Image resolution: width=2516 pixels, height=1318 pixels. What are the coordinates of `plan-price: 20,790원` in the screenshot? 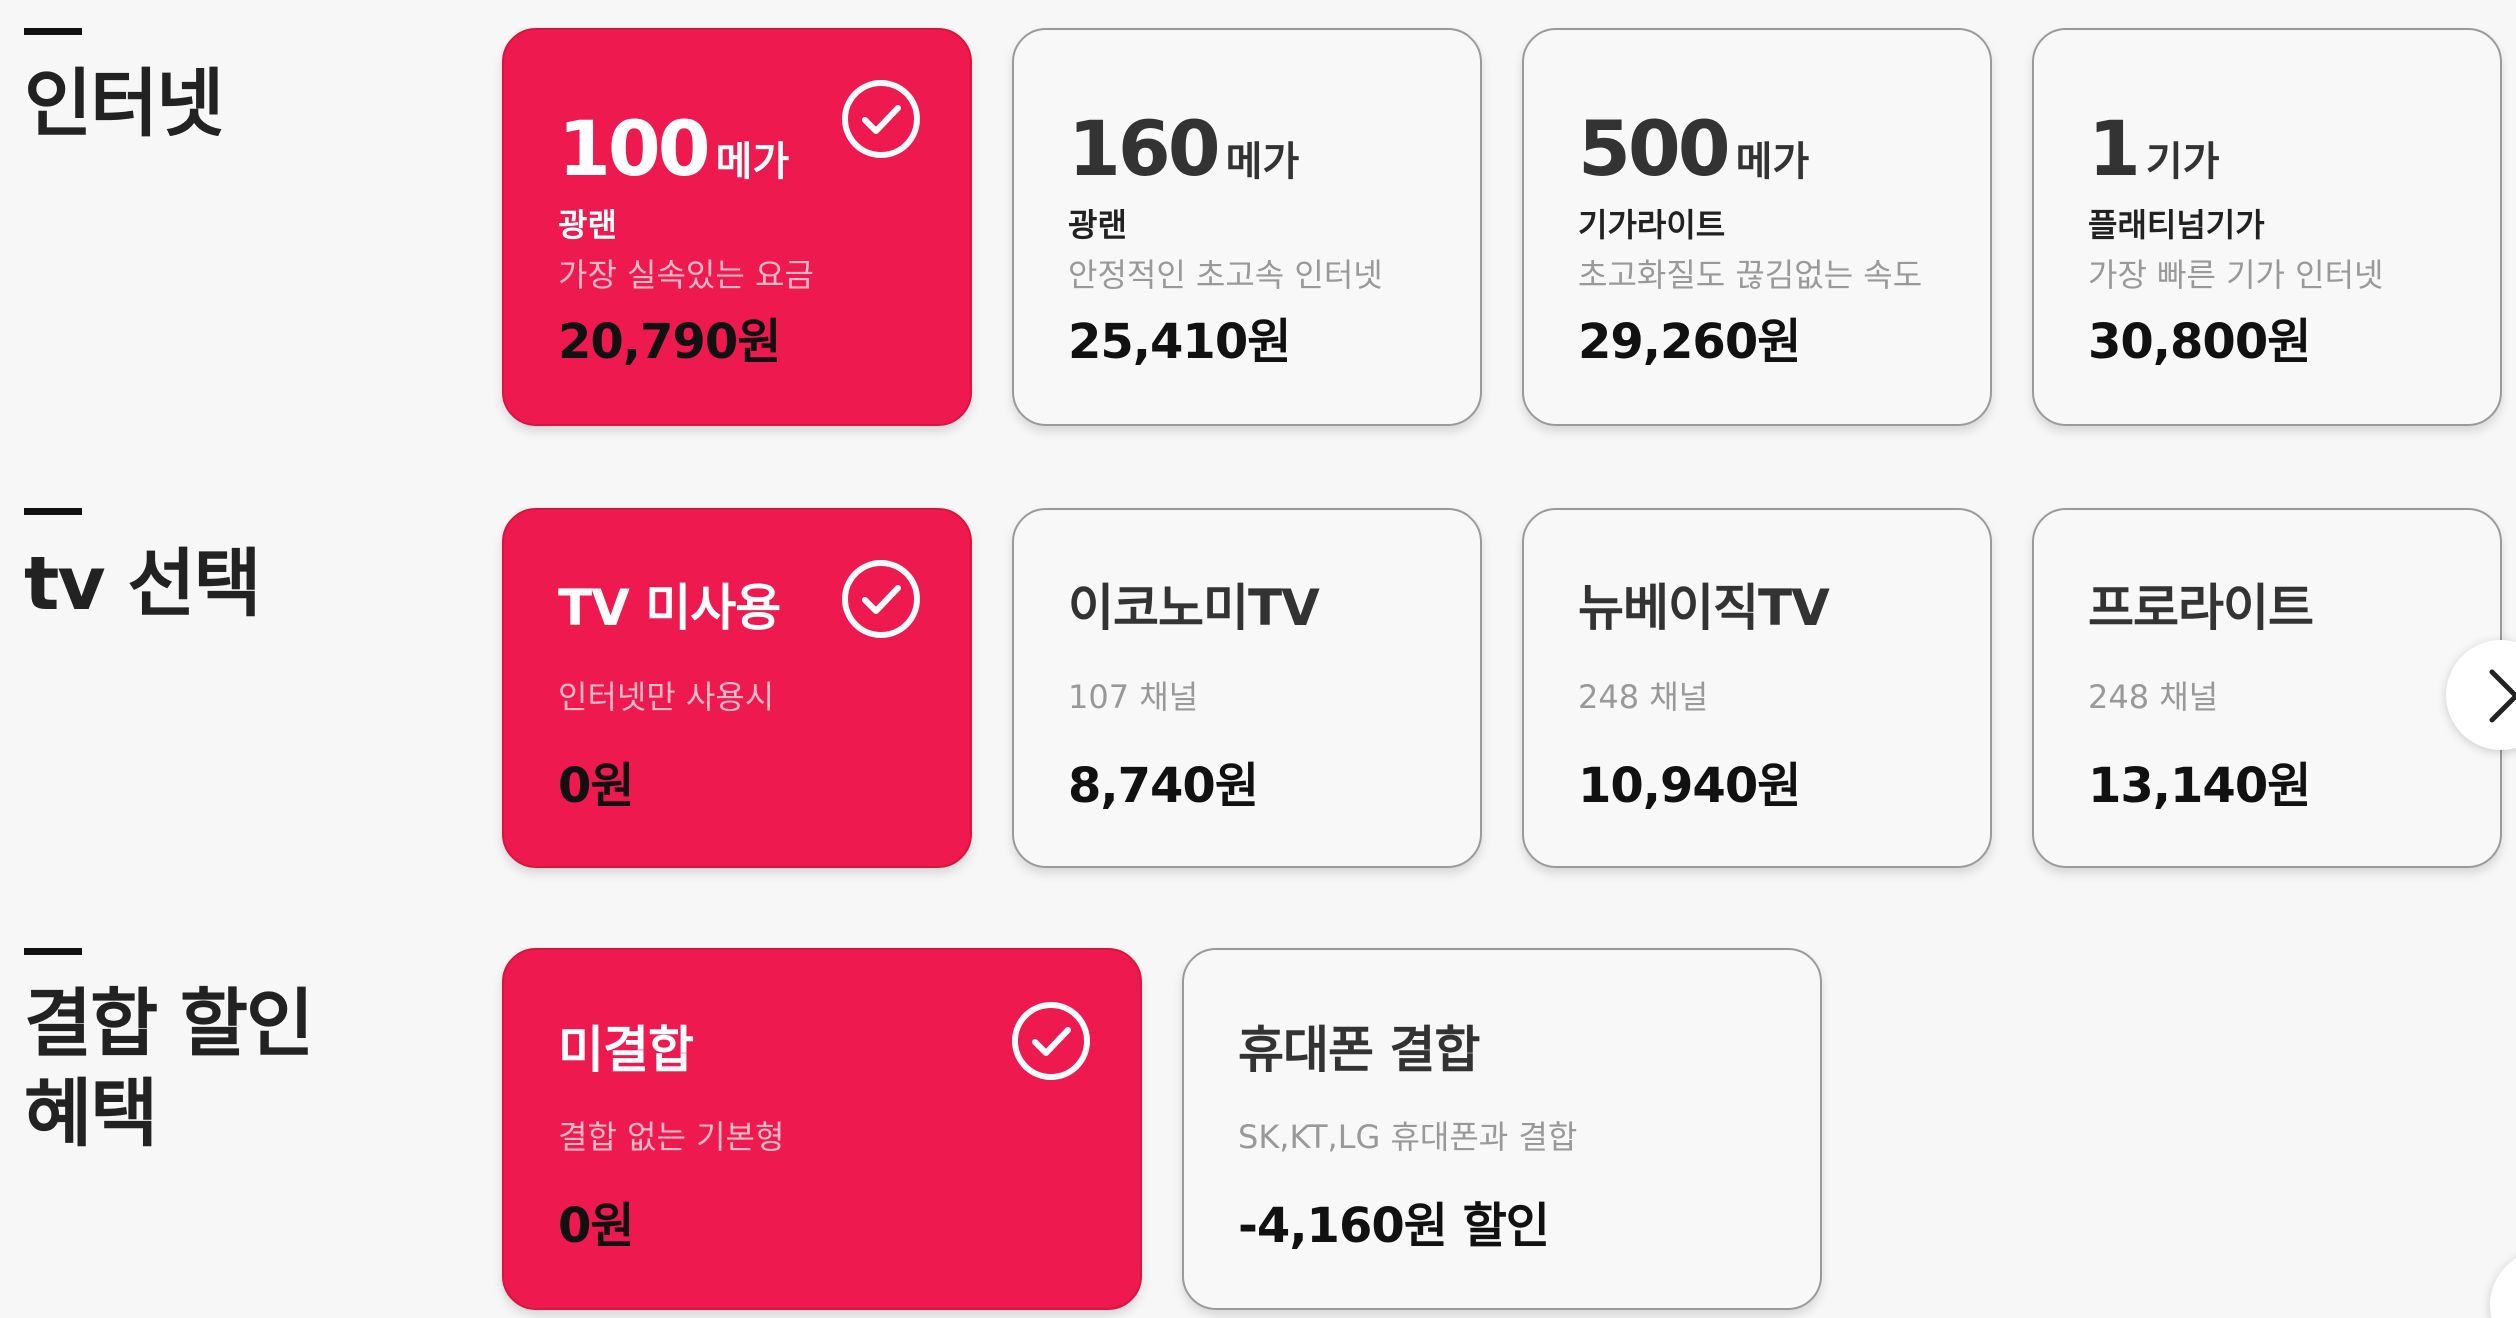 It's located at (669, 342).